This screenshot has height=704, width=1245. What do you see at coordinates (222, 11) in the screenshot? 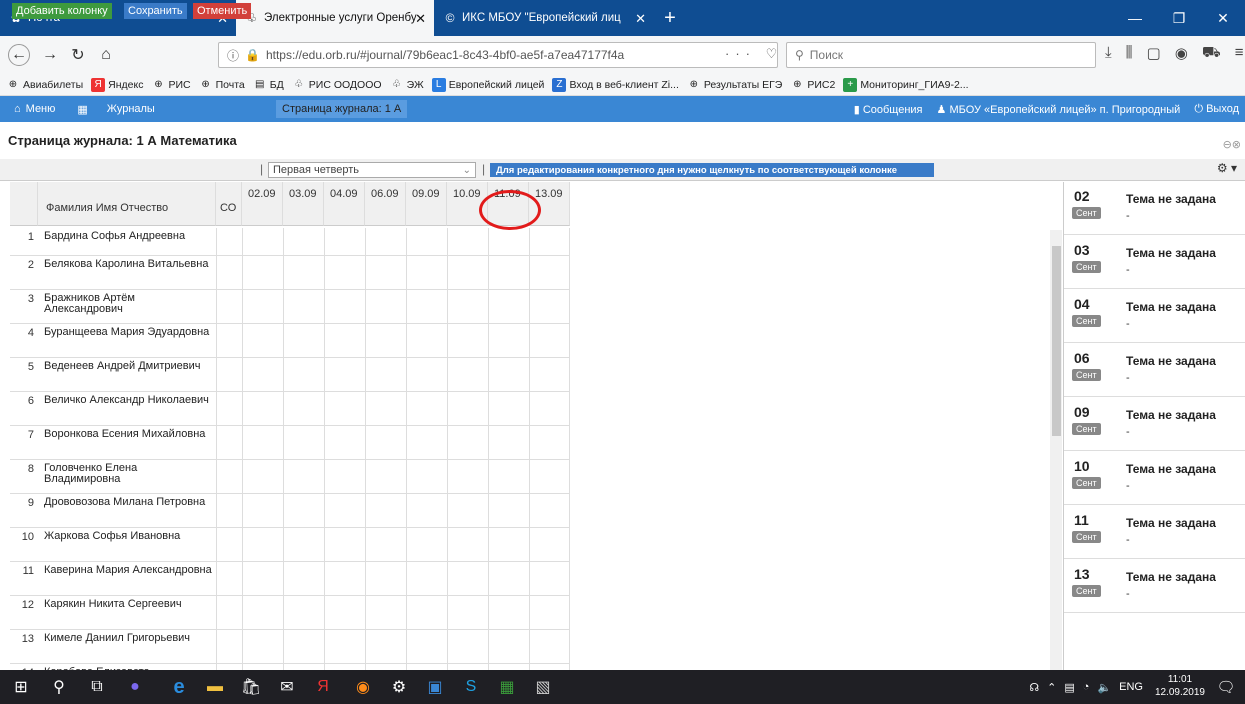
I see `cancel-button: Отменить` at bounding box center [222, 11].